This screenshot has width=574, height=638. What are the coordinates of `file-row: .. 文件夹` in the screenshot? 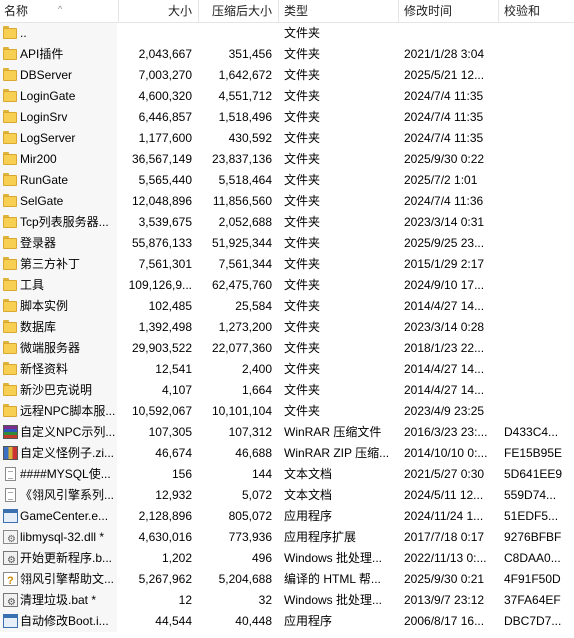 It's located at (287, 33).